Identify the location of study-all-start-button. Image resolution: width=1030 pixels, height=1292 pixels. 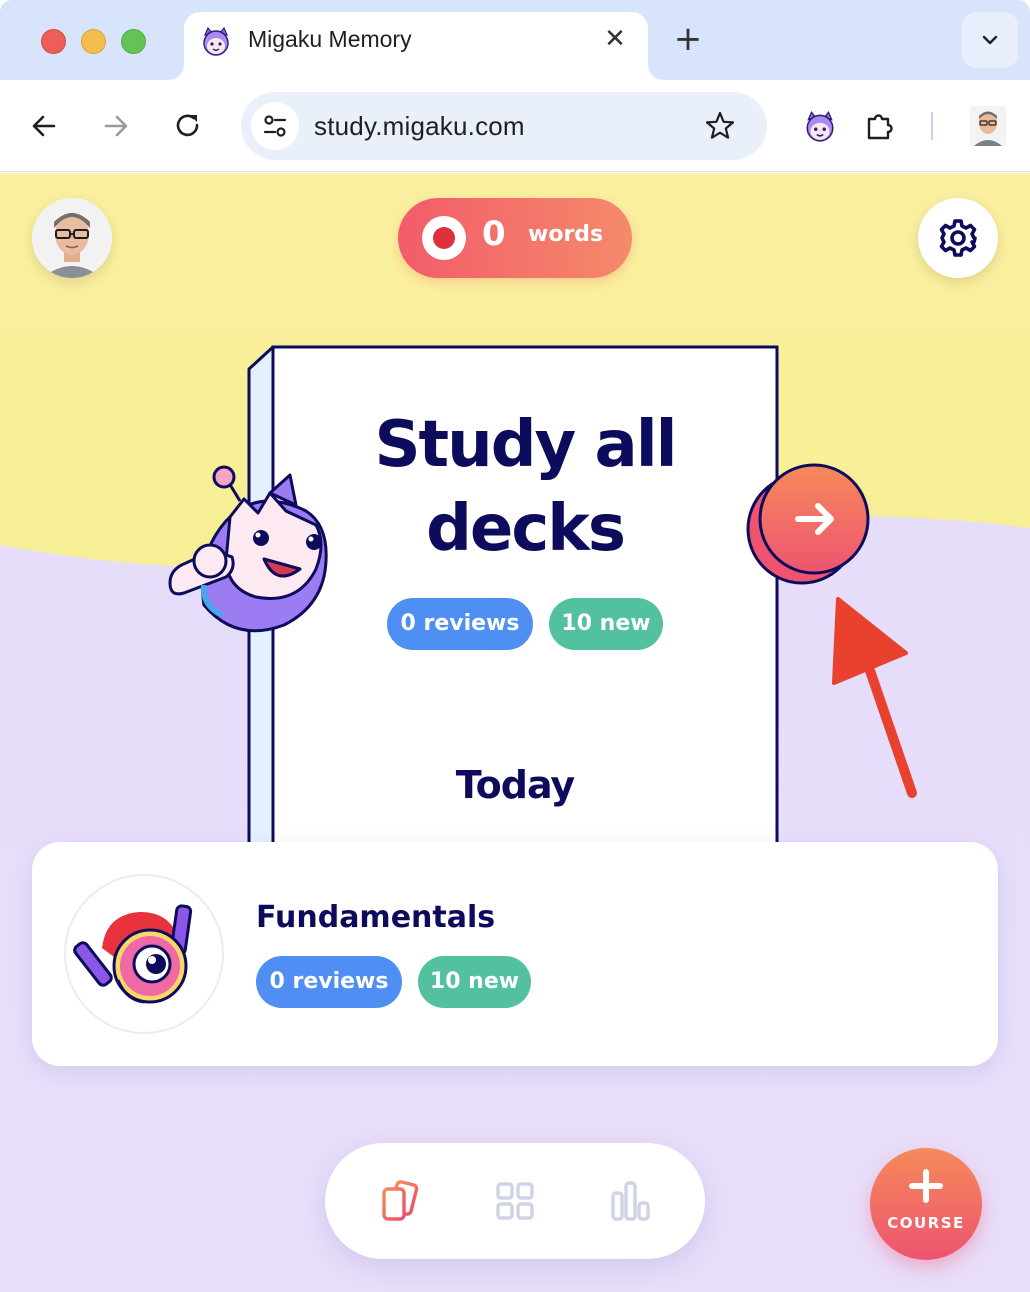
(809, 526).